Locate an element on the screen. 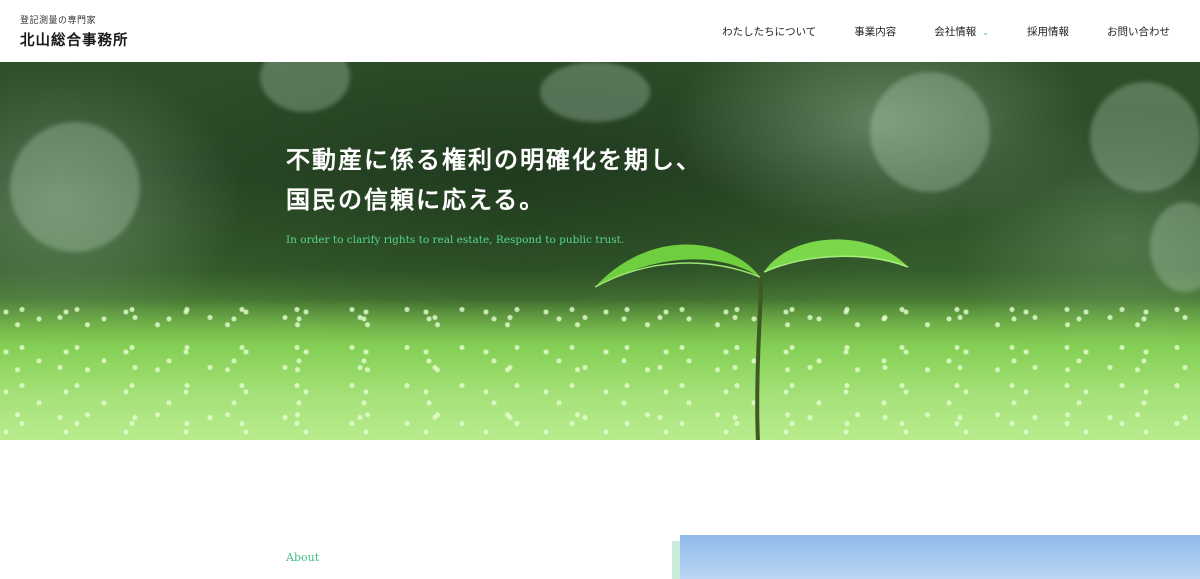 Image resolution: width=1200 pixels, height=579 pixels. nav-item-label: 事業内容 is located at coordinates (875, 31).